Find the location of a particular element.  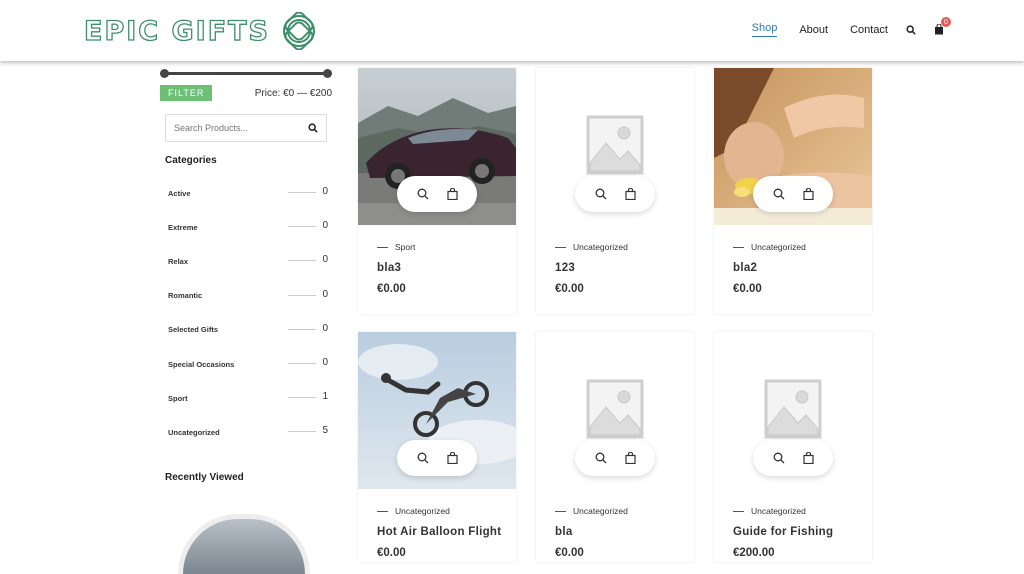

product-card: Uncategorized bla €0.00 is located at coordinates (615, 447).